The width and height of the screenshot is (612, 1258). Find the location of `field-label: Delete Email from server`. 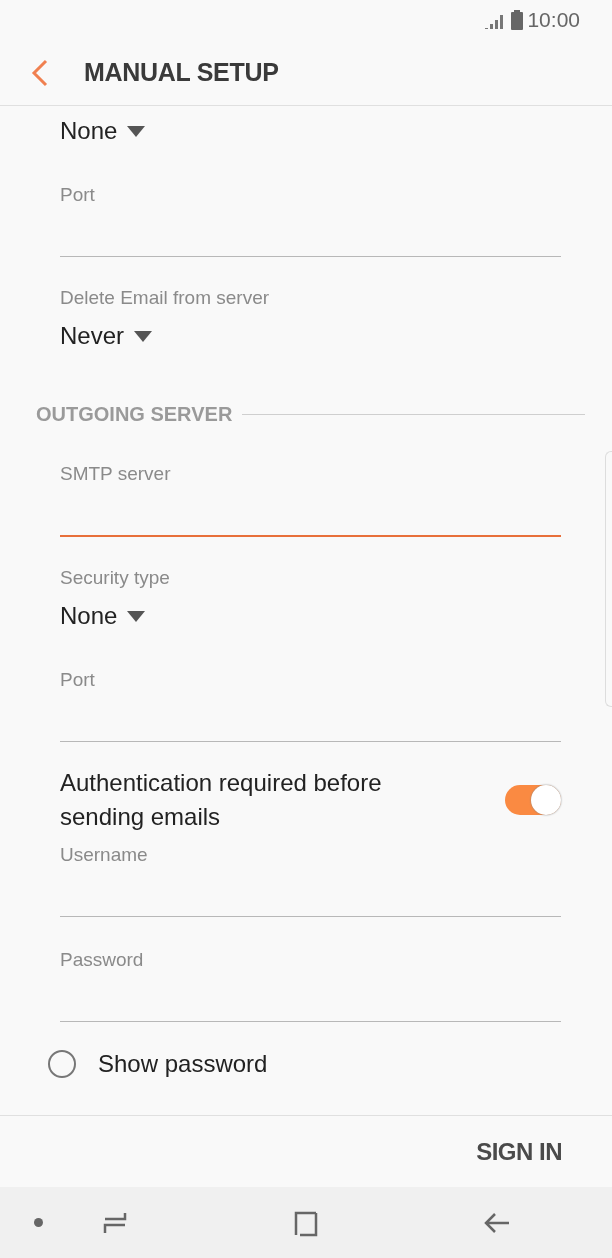

field-label: Delete Email from server is located at coordinates (165, 298).